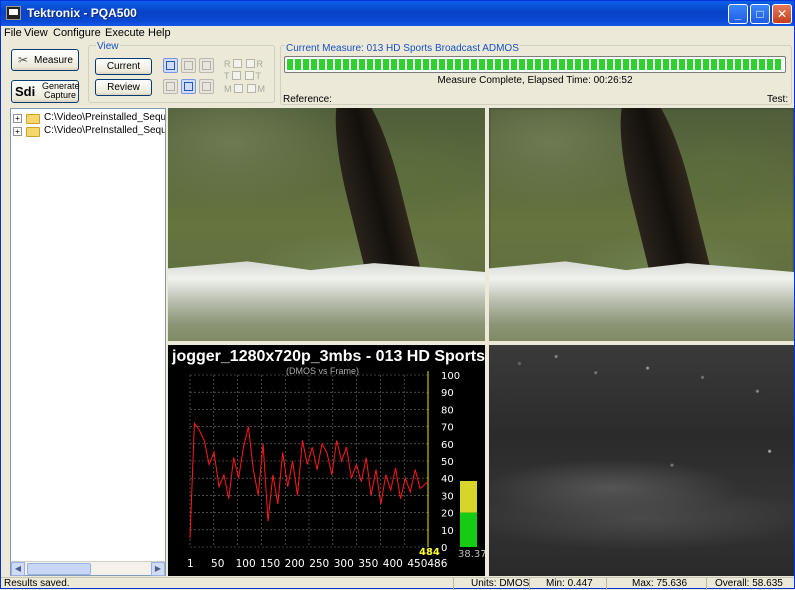 The image size is (795, 590). What do you see at coordinates (760, 14) in the screenshot?
I see `maximize-button: □` at bounding box center [760, 14].